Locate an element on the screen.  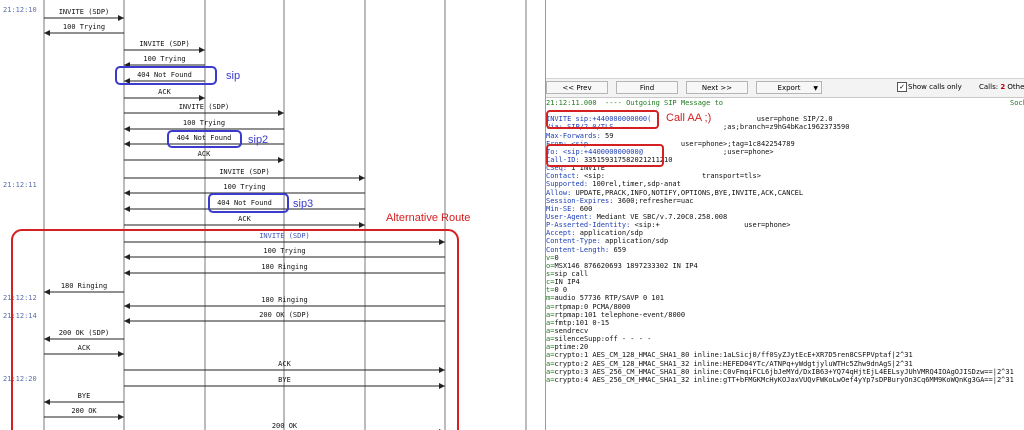
find-button: Find is located at coordinates (647, 87).